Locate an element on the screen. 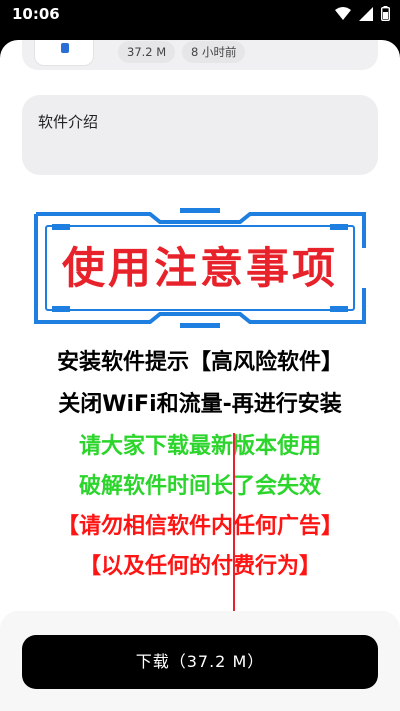 This screenshot has height=711, width=400. app-logo-mark is located at coordinates (65, 48).